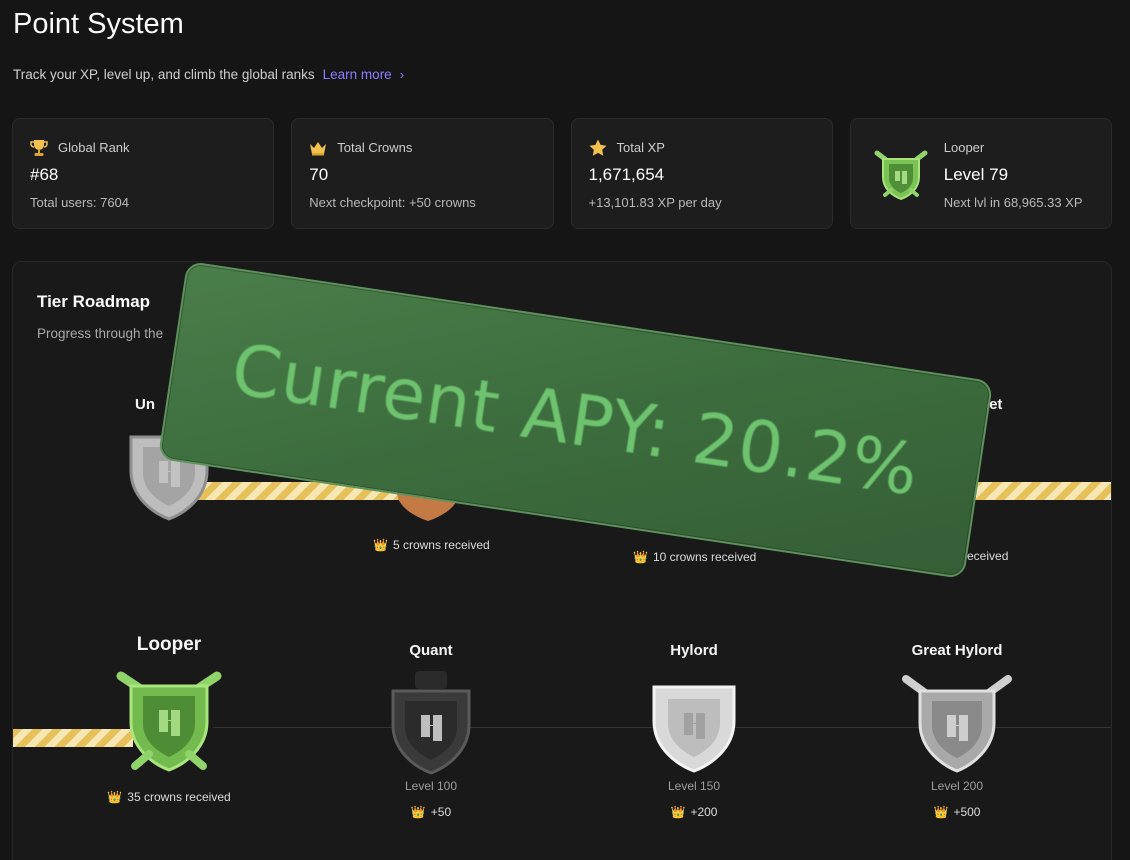  What do you see at coordinates (392, 202) in the screenshot?
I see `stat-sub: Next checkpoint: +50 crowns` at bounding box center [392, 202].